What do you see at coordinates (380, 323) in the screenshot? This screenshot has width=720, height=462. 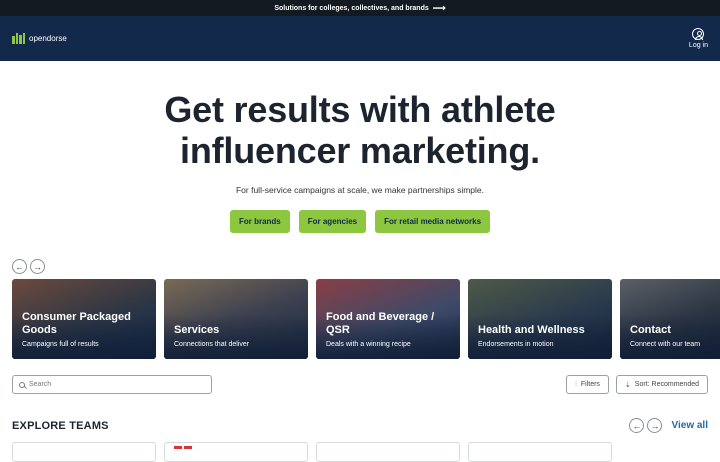 I see `card-title: Food and Beverage / QSR` at bounding box center [380, 323].